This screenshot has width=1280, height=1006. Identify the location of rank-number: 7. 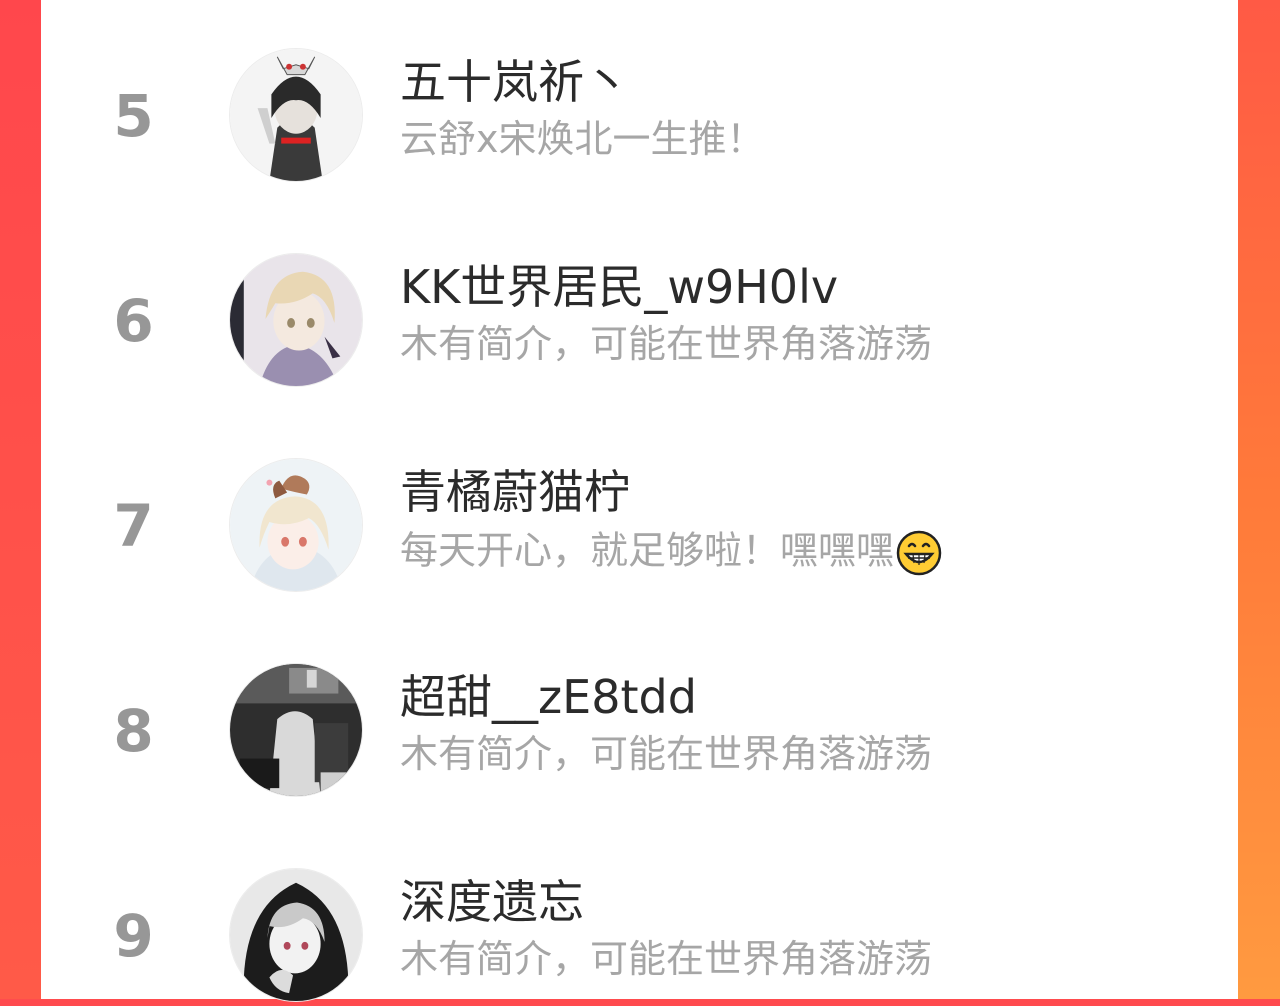
(133, 526).